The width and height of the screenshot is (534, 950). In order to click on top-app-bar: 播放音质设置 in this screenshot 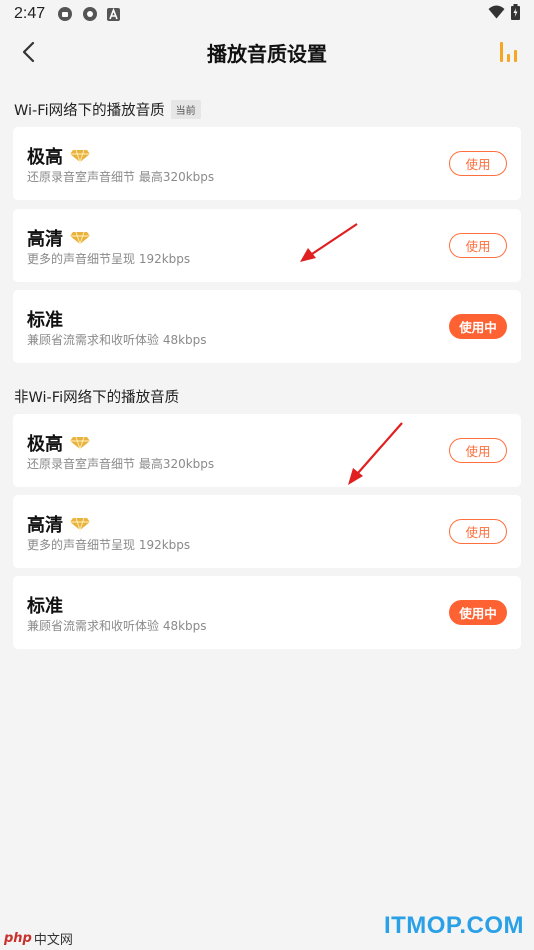, I will do `click(267, 52)`.